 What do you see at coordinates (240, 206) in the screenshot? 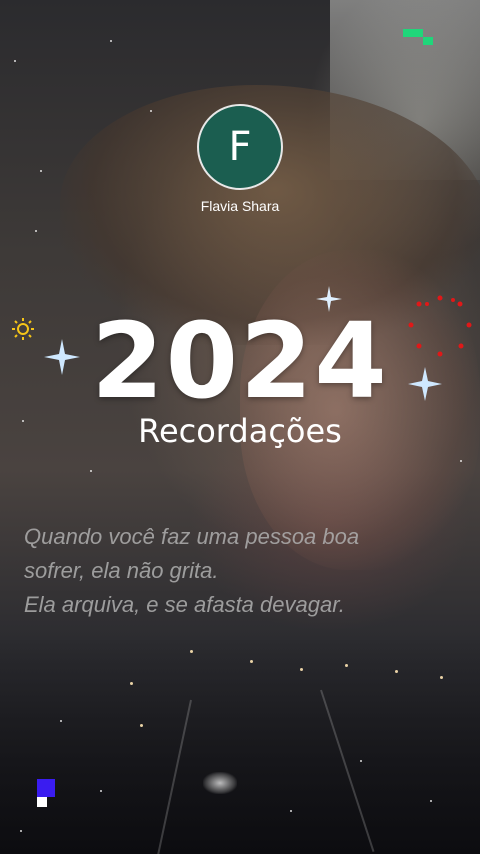
I see `profile-username: Flavia Shara` at bounding box center [240, 206].